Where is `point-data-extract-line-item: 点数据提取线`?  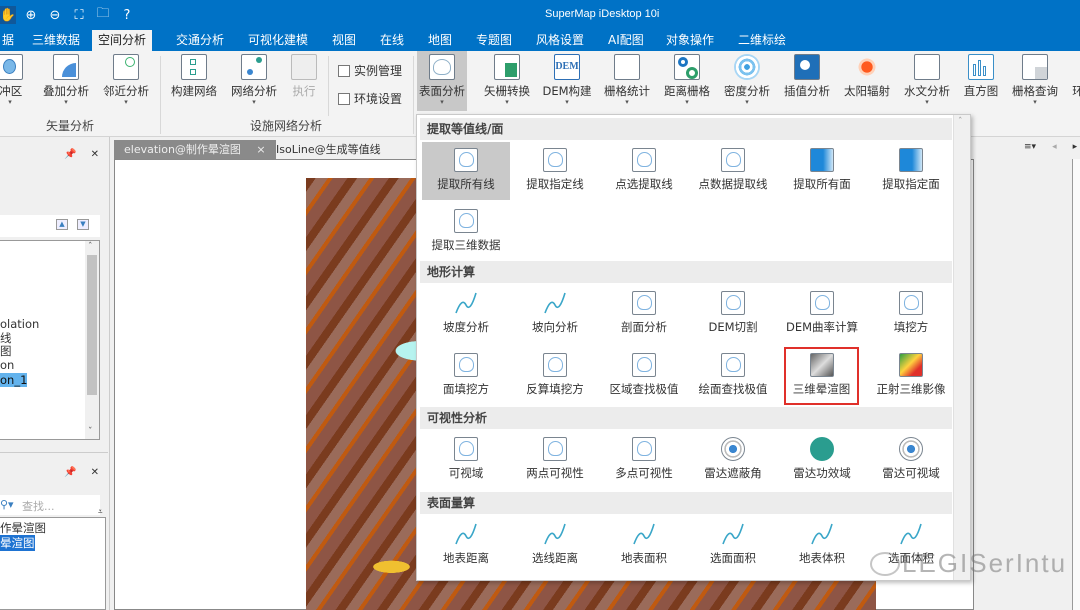
point-data-extract-line-item: 点数据提取线 is located at coordinates (733, 171).